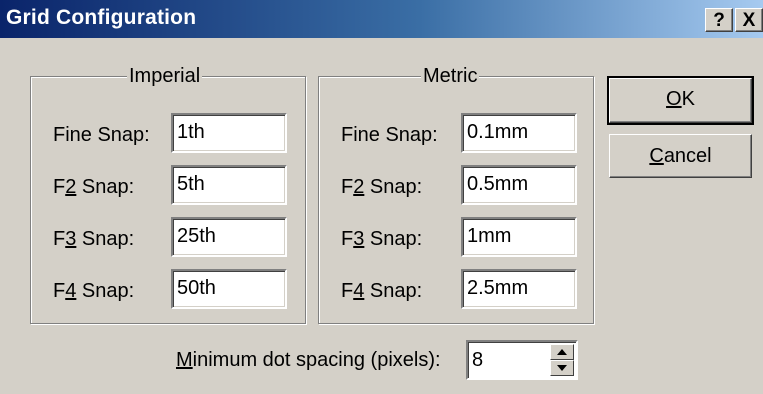  What do you see at coordinates (229, 289) in the screenshot?
I see `imperial-f4-snap-input: 50th` at bounding box center [229, 289].